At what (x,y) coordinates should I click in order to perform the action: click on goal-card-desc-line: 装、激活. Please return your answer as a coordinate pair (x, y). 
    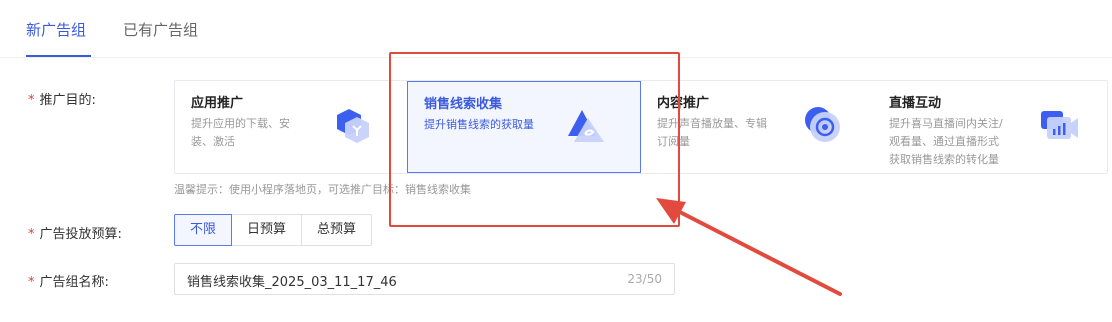
    Looking at the image, I should click on (213, 141).